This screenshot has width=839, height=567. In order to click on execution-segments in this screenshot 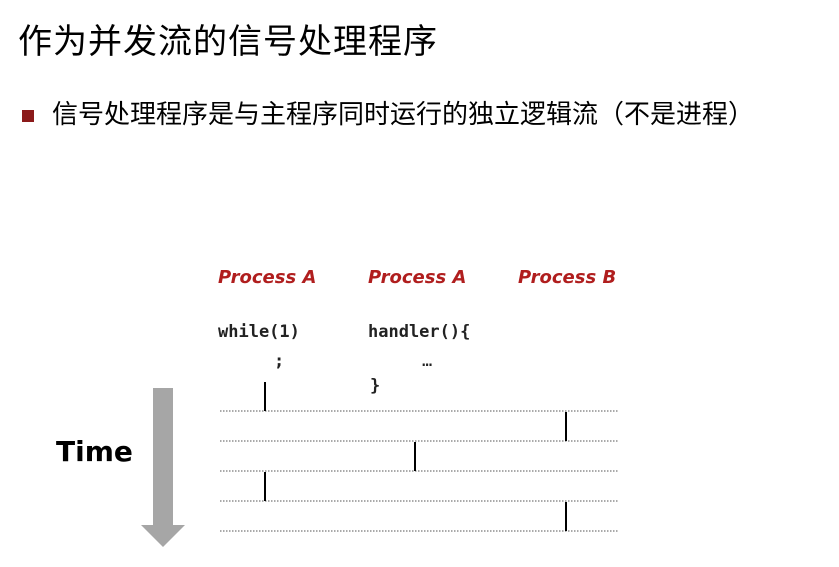, I will do `click(415, 456)`.